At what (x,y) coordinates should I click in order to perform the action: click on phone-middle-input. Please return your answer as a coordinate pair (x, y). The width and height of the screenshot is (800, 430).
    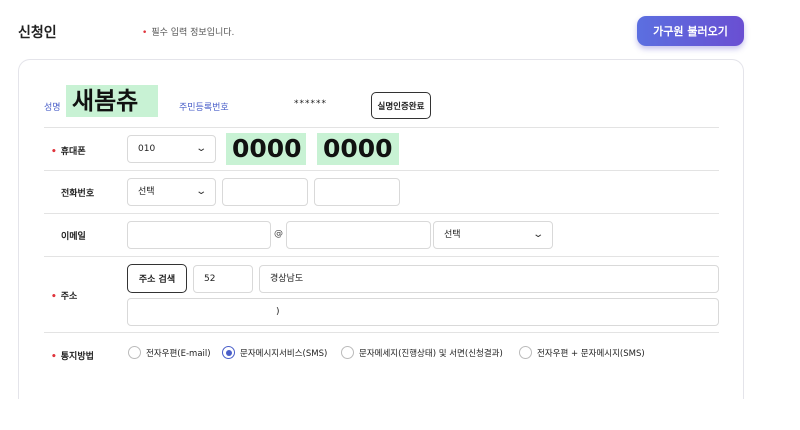
    Looking at the image, I should click on (265, 192).